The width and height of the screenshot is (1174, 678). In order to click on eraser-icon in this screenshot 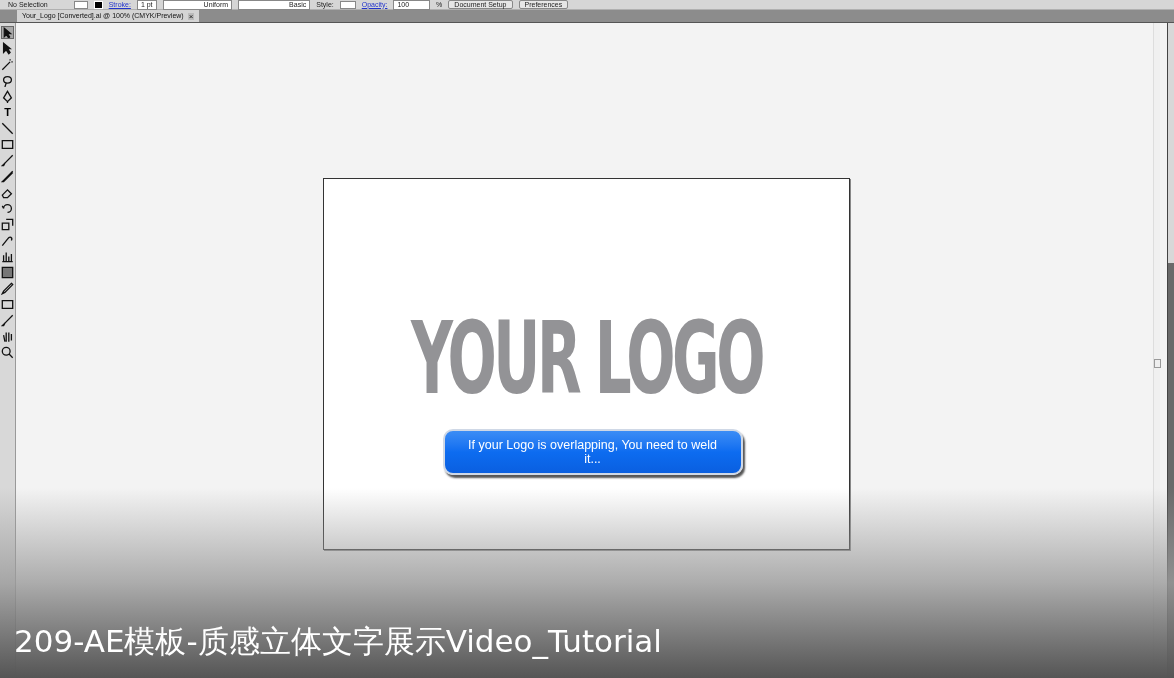, I will do `click(7, 192)`.